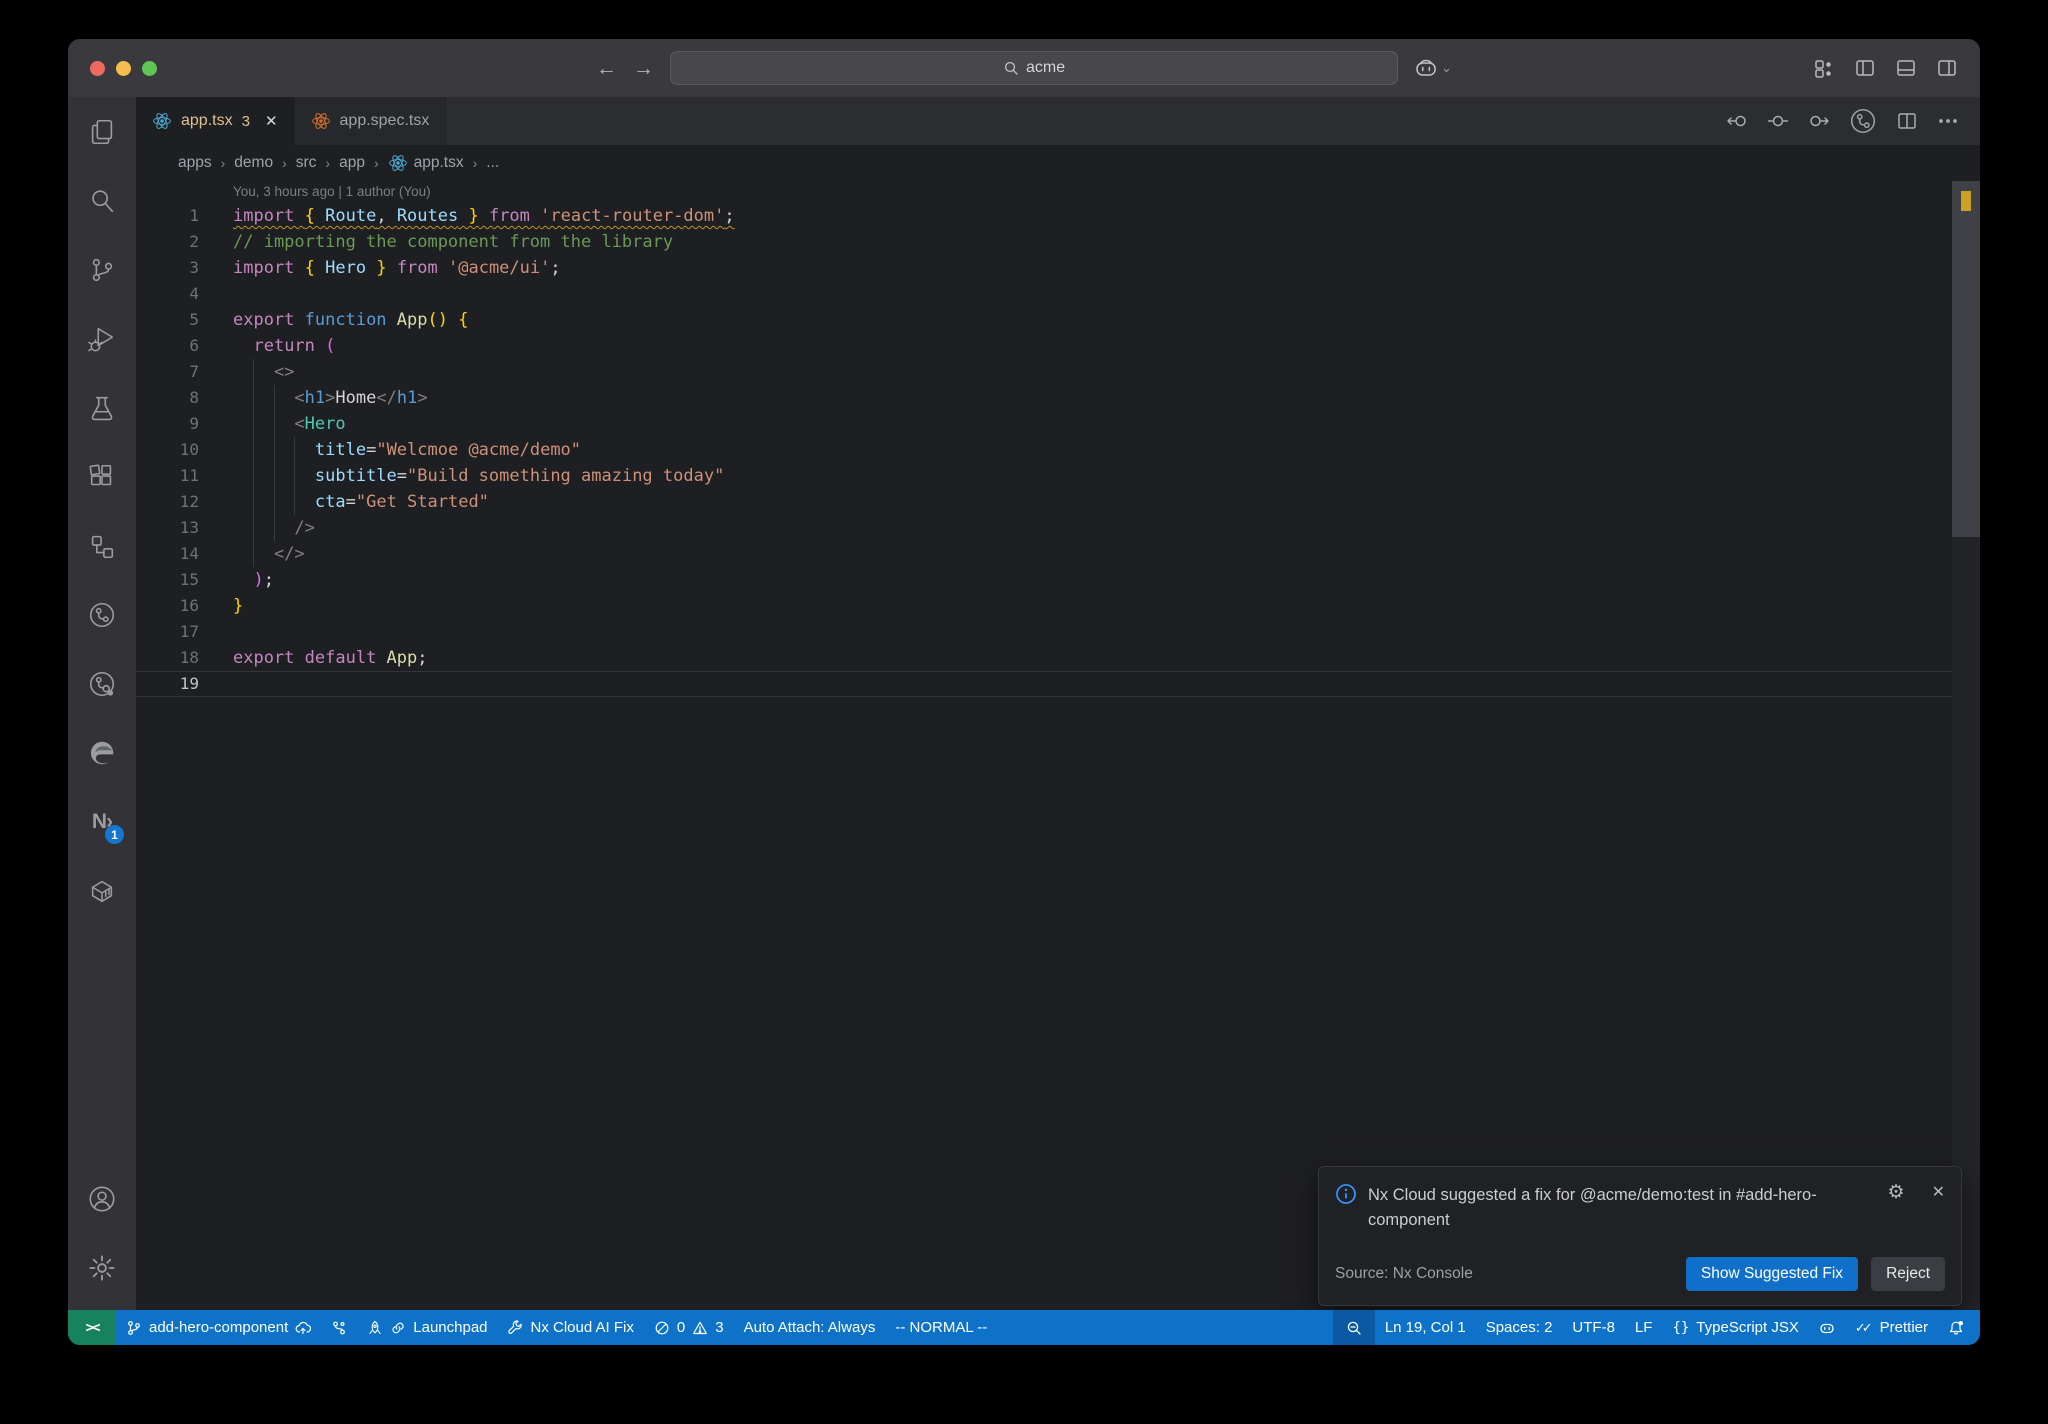 Image resolution: width=2048 pixels, height=1424 pixels. I want to click on account-icon, so click(102, 1199).